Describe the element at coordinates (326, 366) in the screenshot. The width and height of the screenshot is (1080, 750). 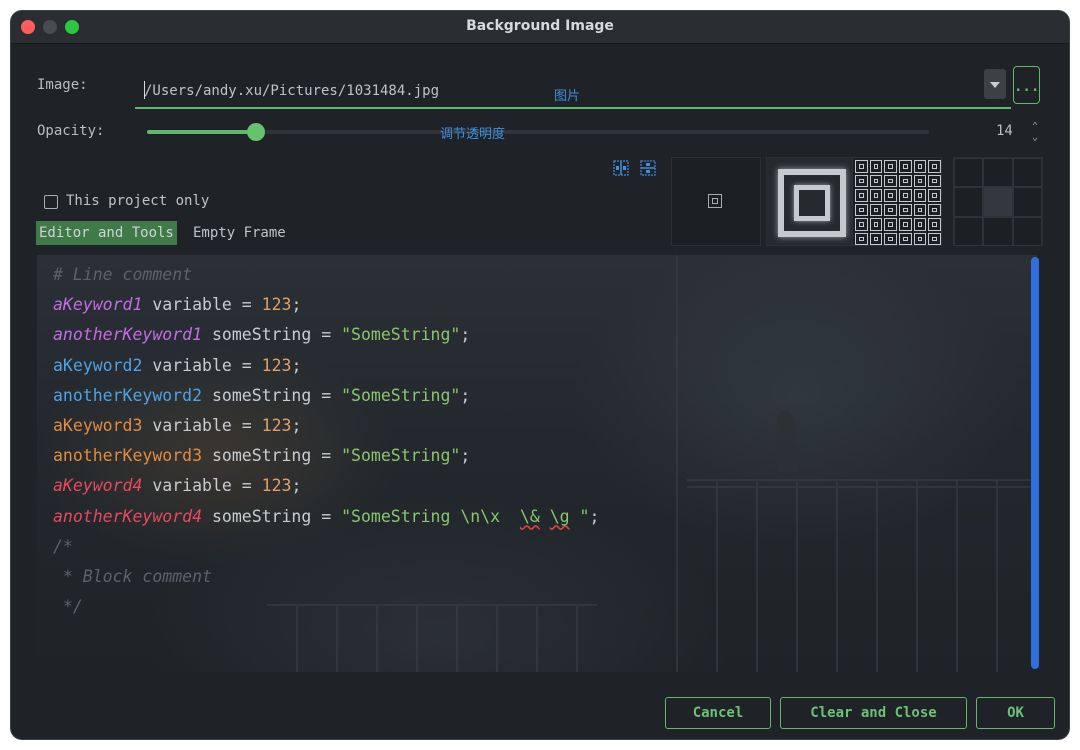
I see `code-line: aKeyword2 variable = 123;` at that location.